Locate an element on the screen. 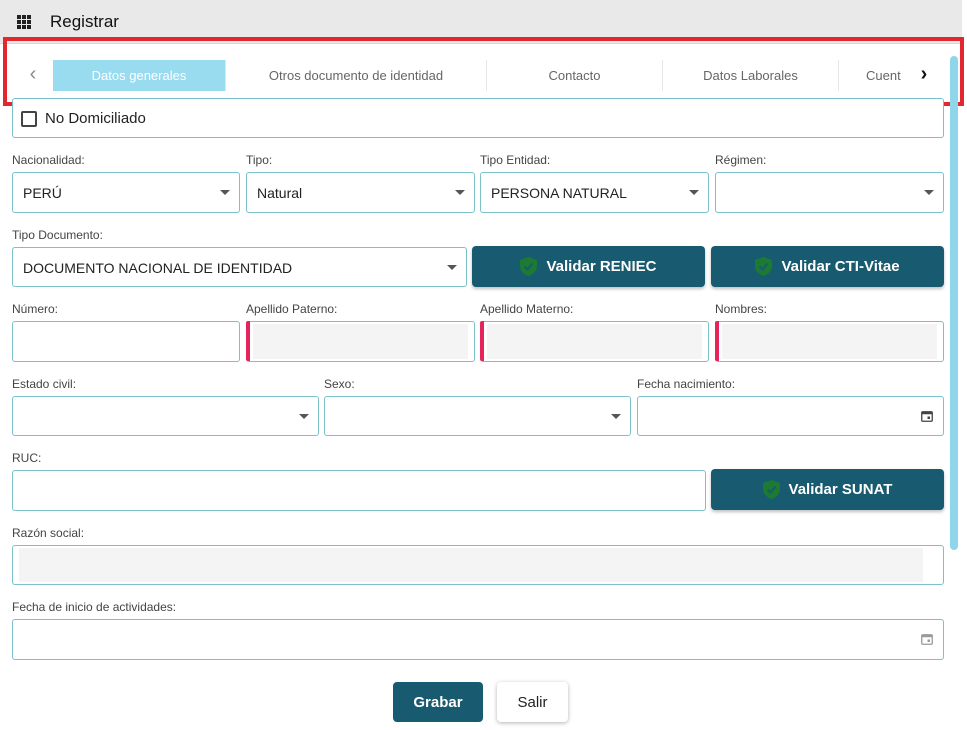  fecha-nacimiento-input is located at coordinates (790, 416).